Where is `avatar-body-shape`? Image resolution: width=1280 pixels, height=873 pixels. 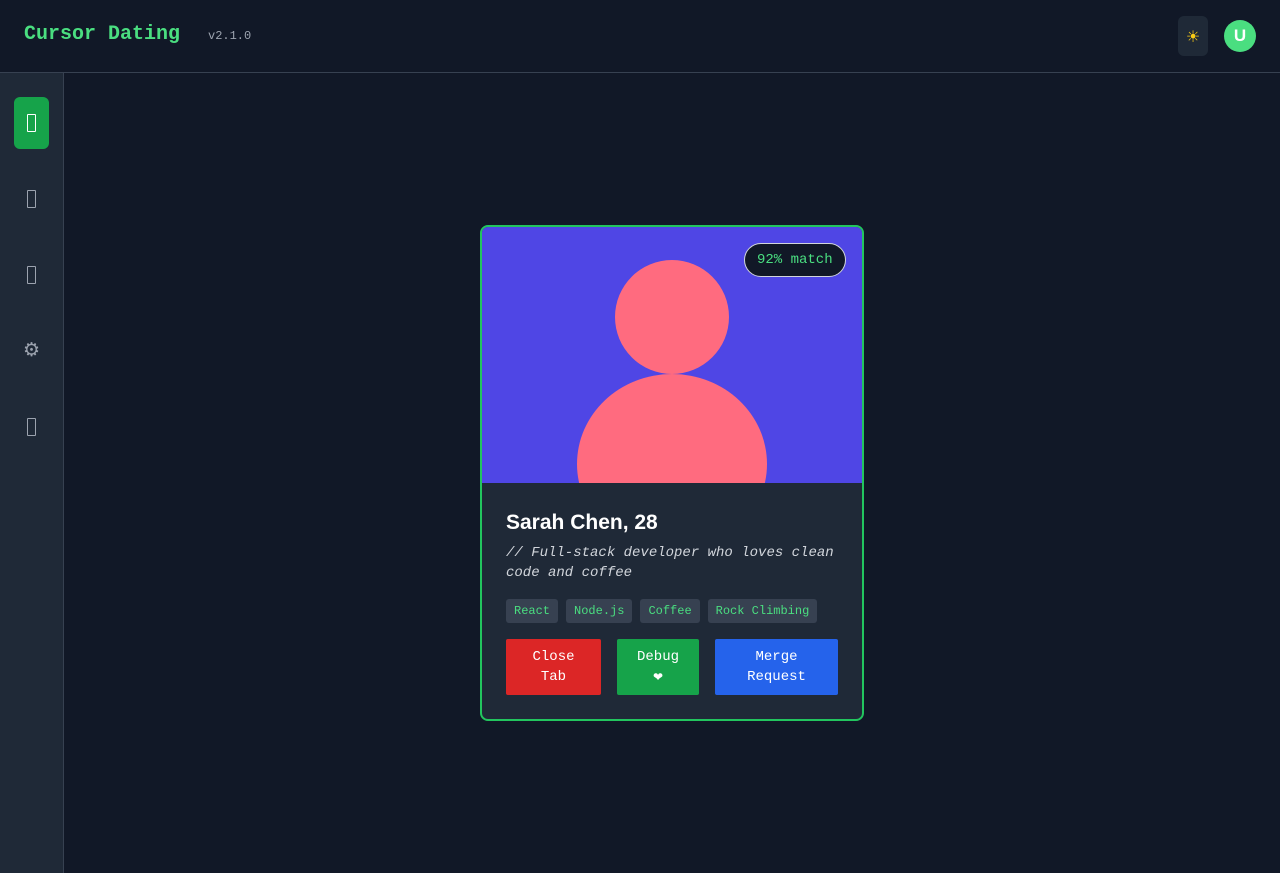 avatar-body-shape is located at coordinates (672, 428).